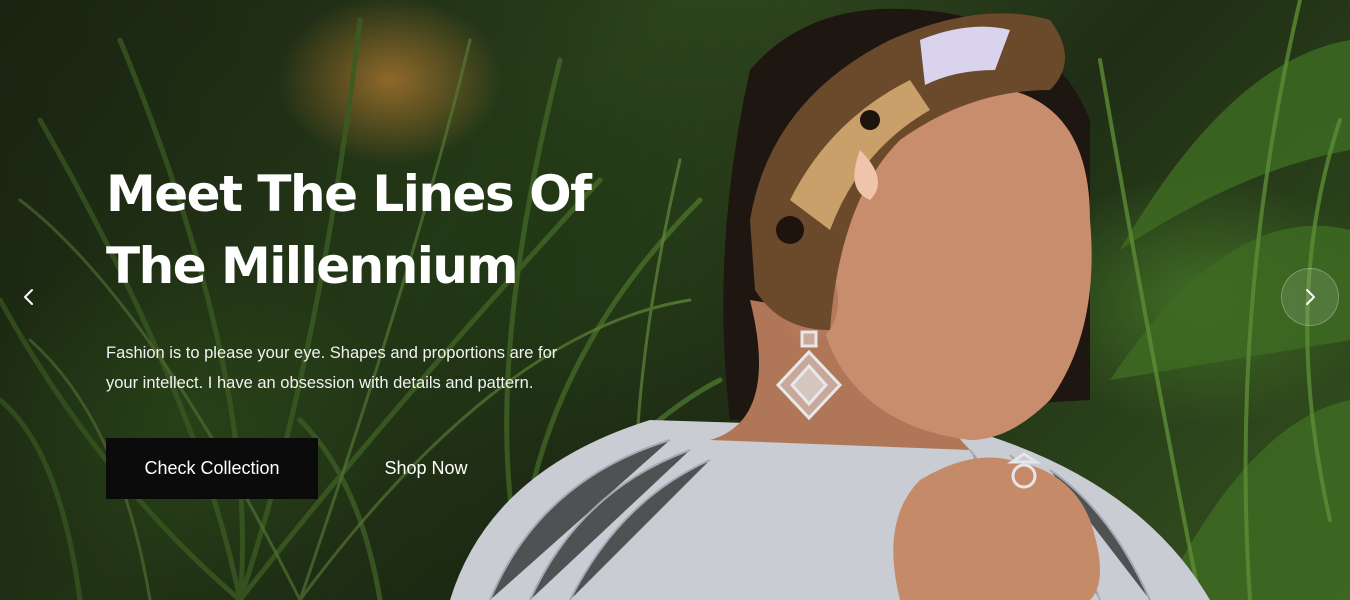  I want to click on check-collection-button: Check Collection, so click(212, 468).